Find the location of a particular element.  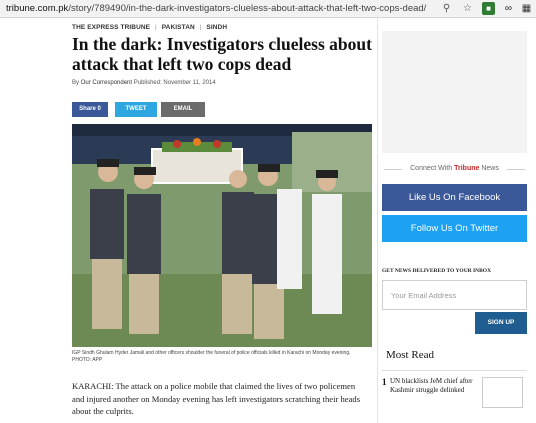

signup-button: SIGN UP is located at coordinates (501, 323).